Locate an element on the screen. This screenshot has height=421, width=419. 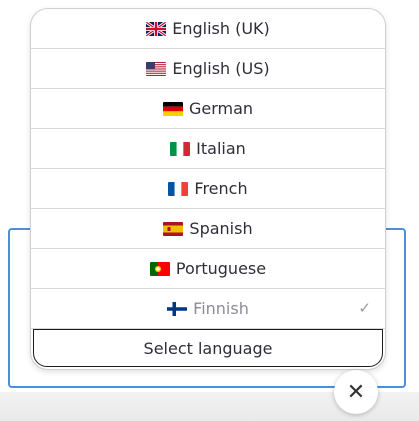
spain-flag-icon is located at coordinates (173, 228).